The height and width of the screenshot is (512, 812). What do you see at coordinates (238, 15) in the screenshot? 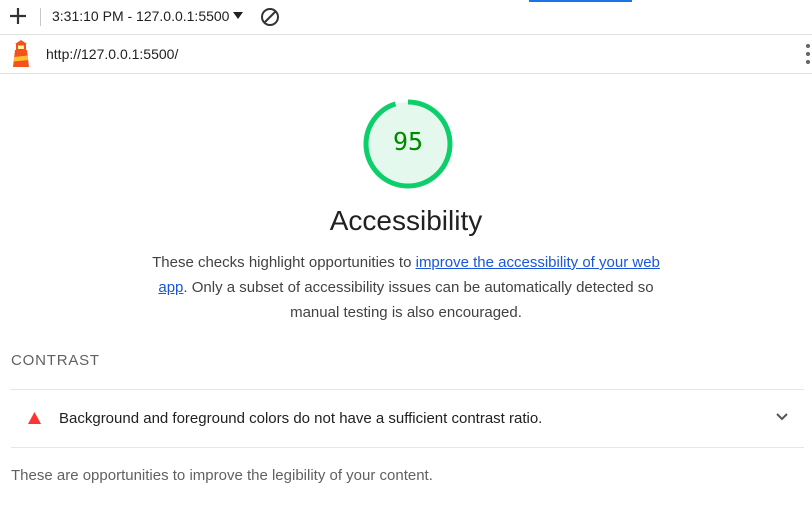
I see `caret-down-icon` at bounding box center [238, 15].